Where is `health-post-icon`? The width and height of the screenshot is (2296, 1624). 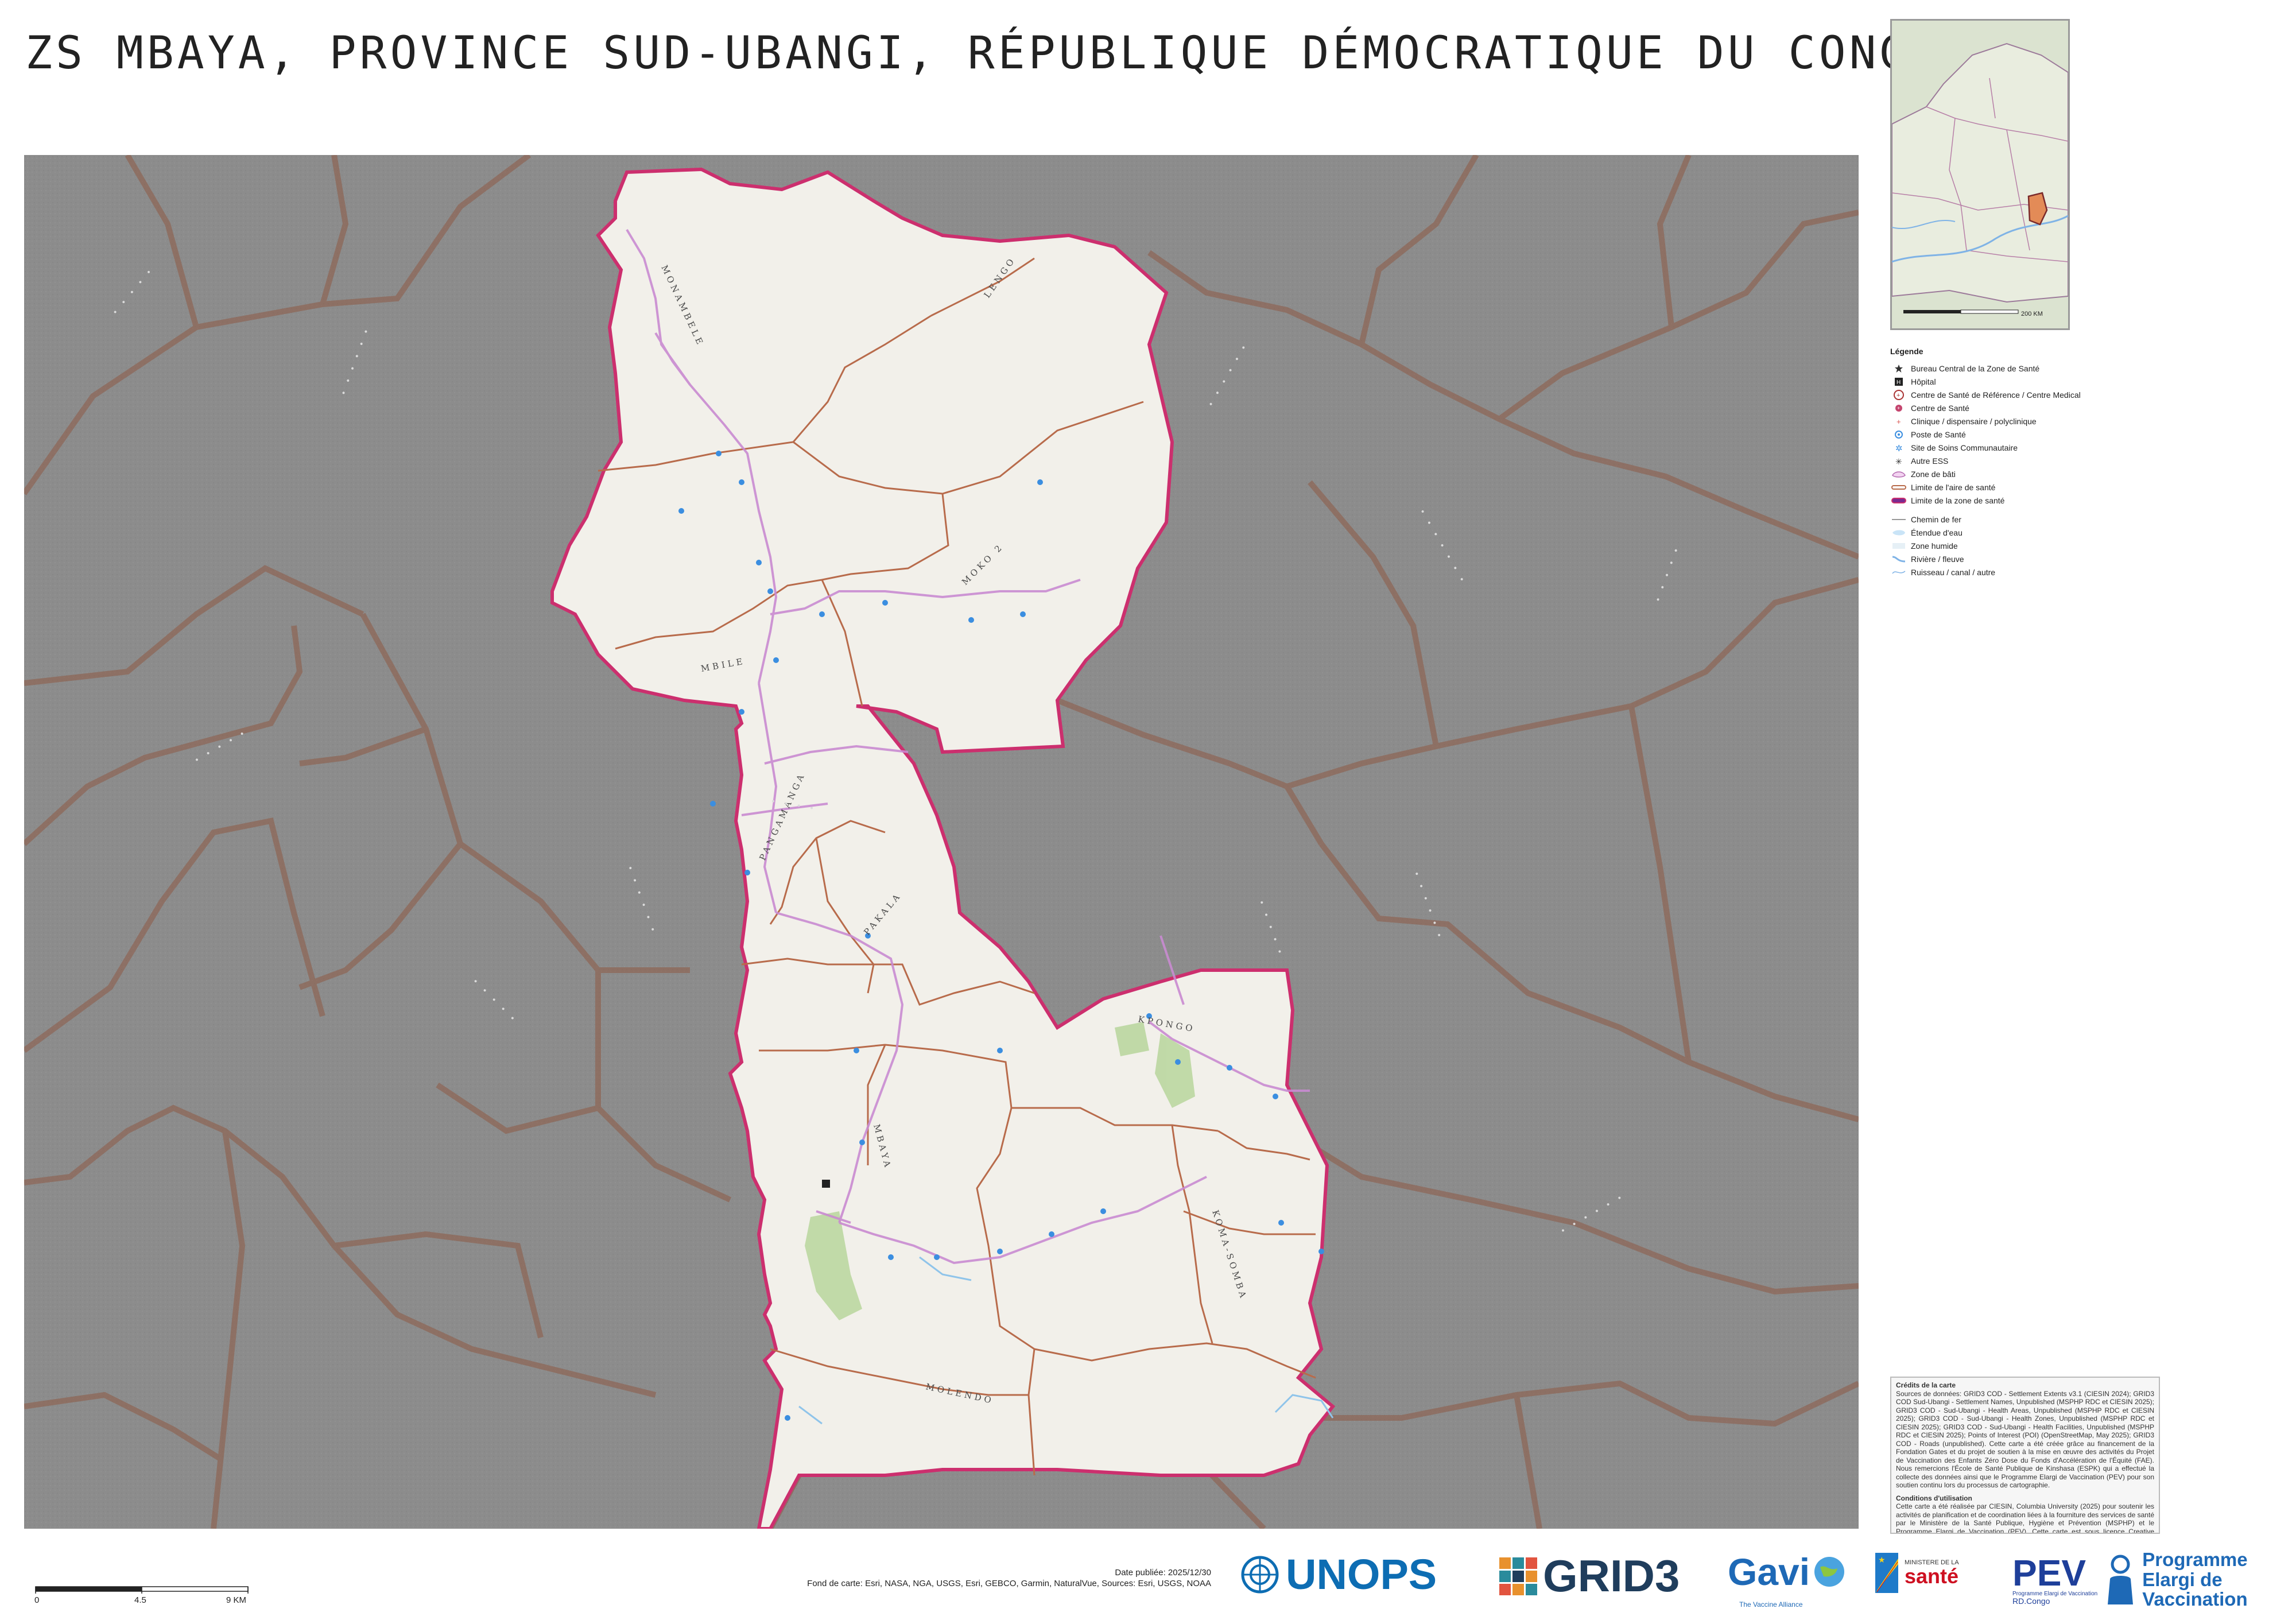 health-post-icon is located at coordinates (1898, 434).